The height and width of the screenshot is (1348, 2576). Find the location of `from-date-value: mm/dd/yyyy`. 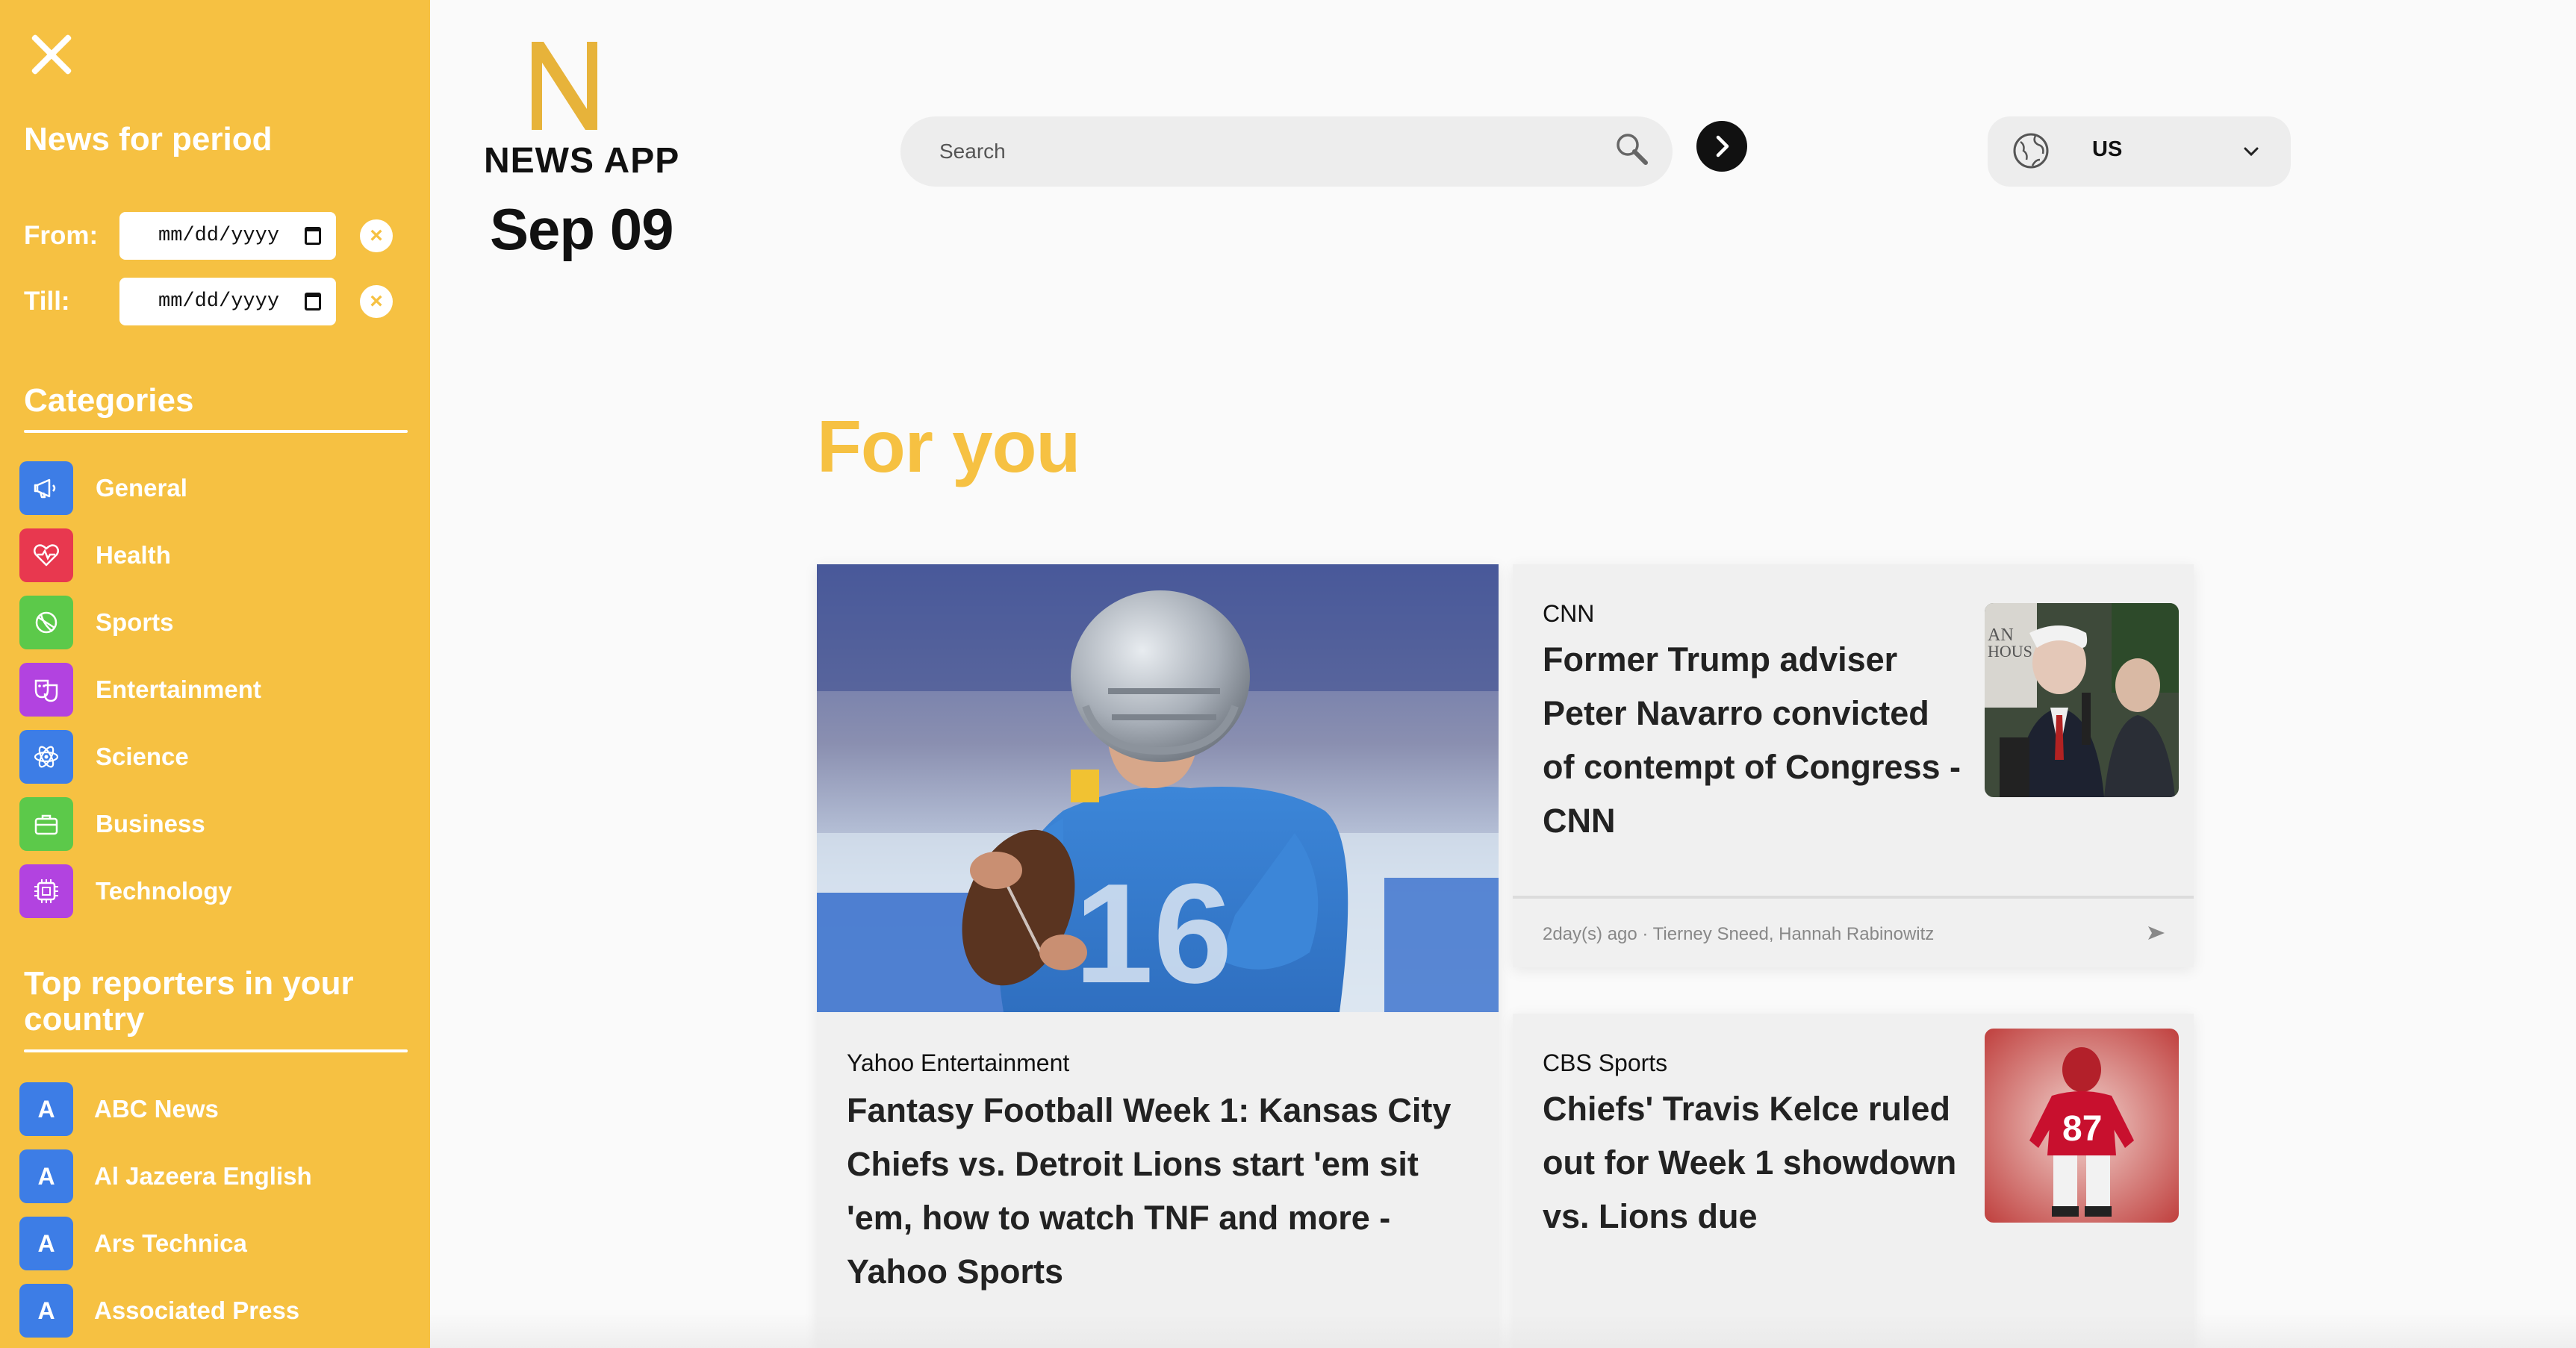

from-date-value: mm/dd/yyyy is located at coordinates (219, 236).